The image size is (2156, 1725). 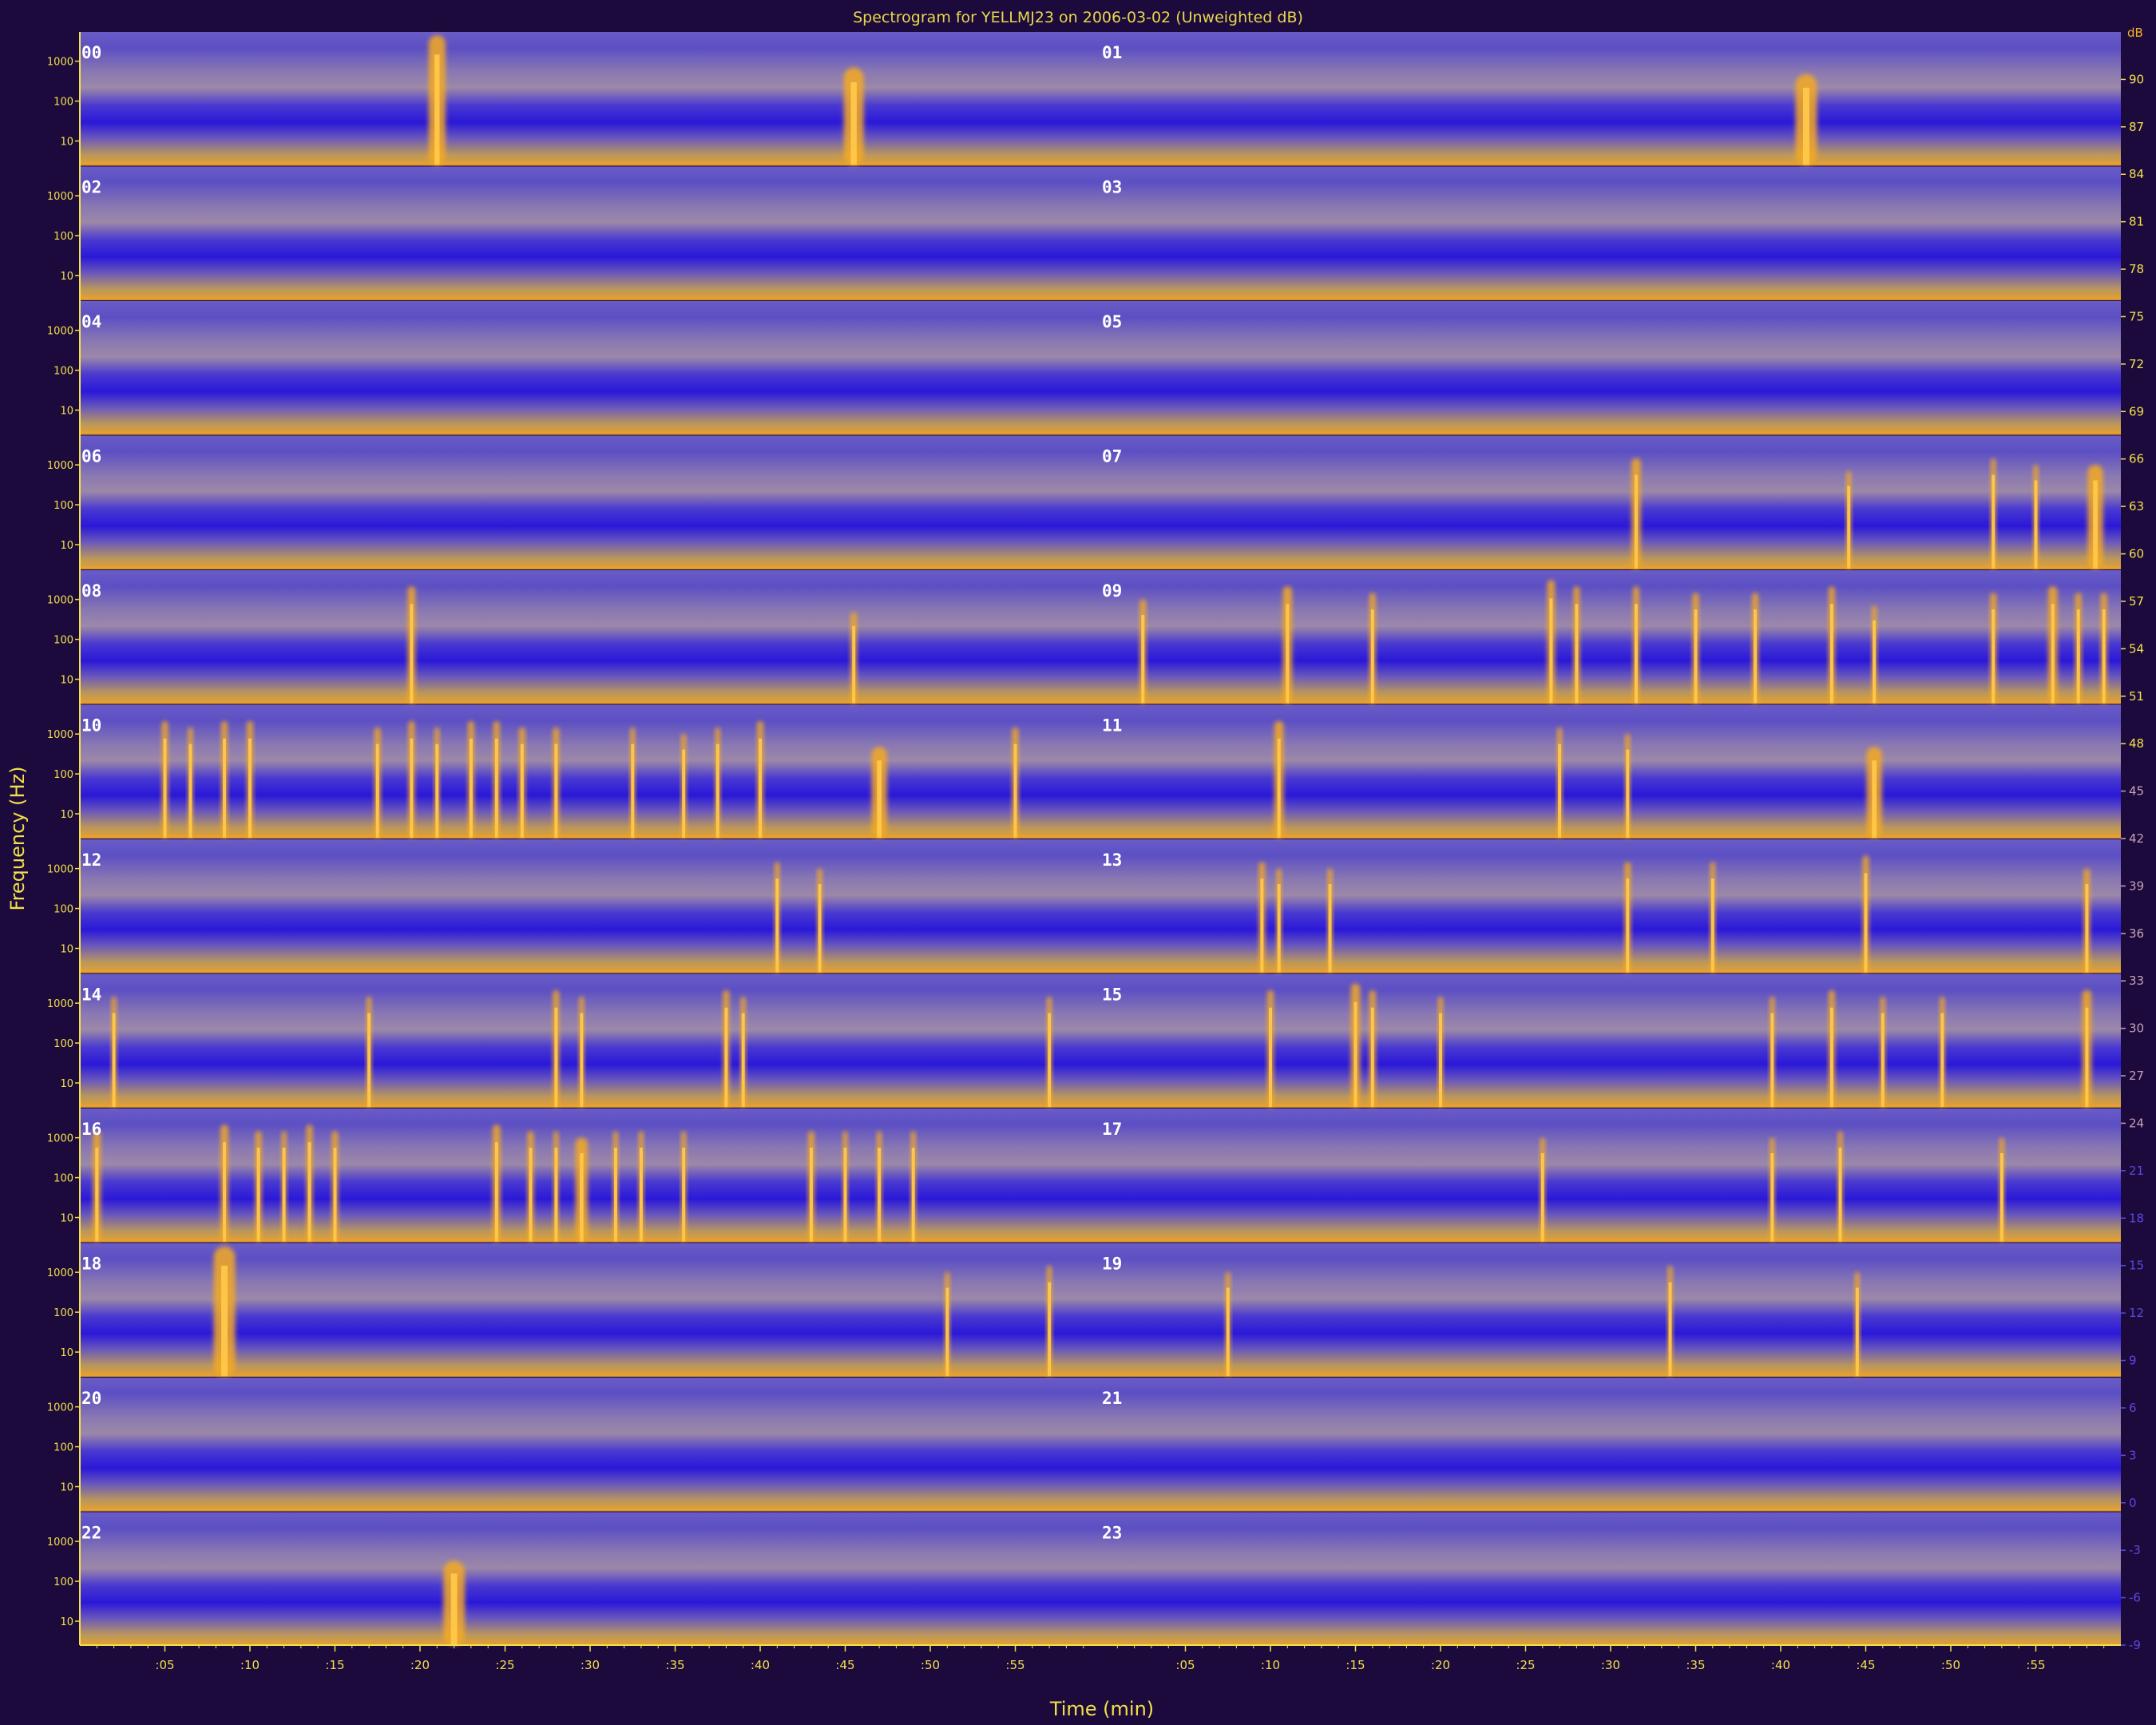 I want to click on time-tick-label: :50, so click(x=1950, y=1665).